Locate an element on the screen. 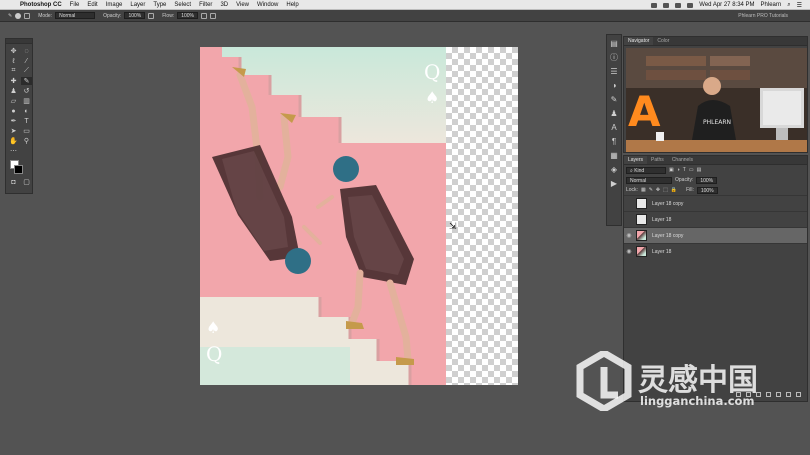 The height and width of the screenshot is (455, 810). wifi-icon is located at coordinates (678, 5).